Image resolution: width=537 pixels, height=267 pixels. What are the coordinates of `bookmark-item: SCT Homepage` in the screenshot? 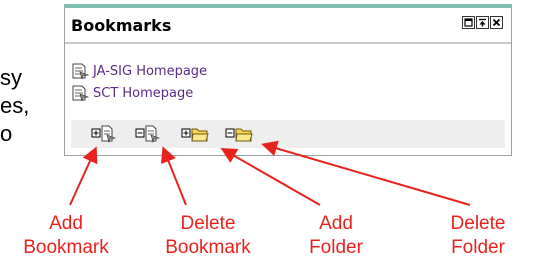 It's located at (139, 93).